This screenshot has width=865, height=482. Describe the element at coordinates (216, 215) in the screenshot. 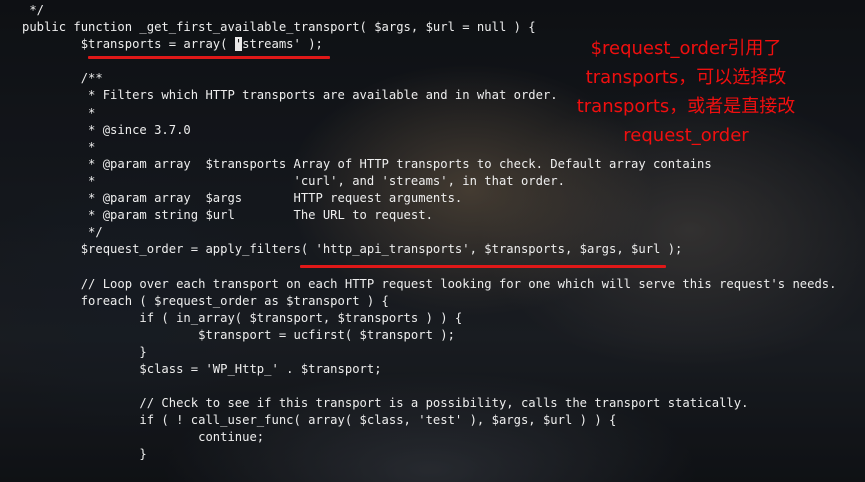

I see `code-line: * @param string $url The URL to request.` at that location.